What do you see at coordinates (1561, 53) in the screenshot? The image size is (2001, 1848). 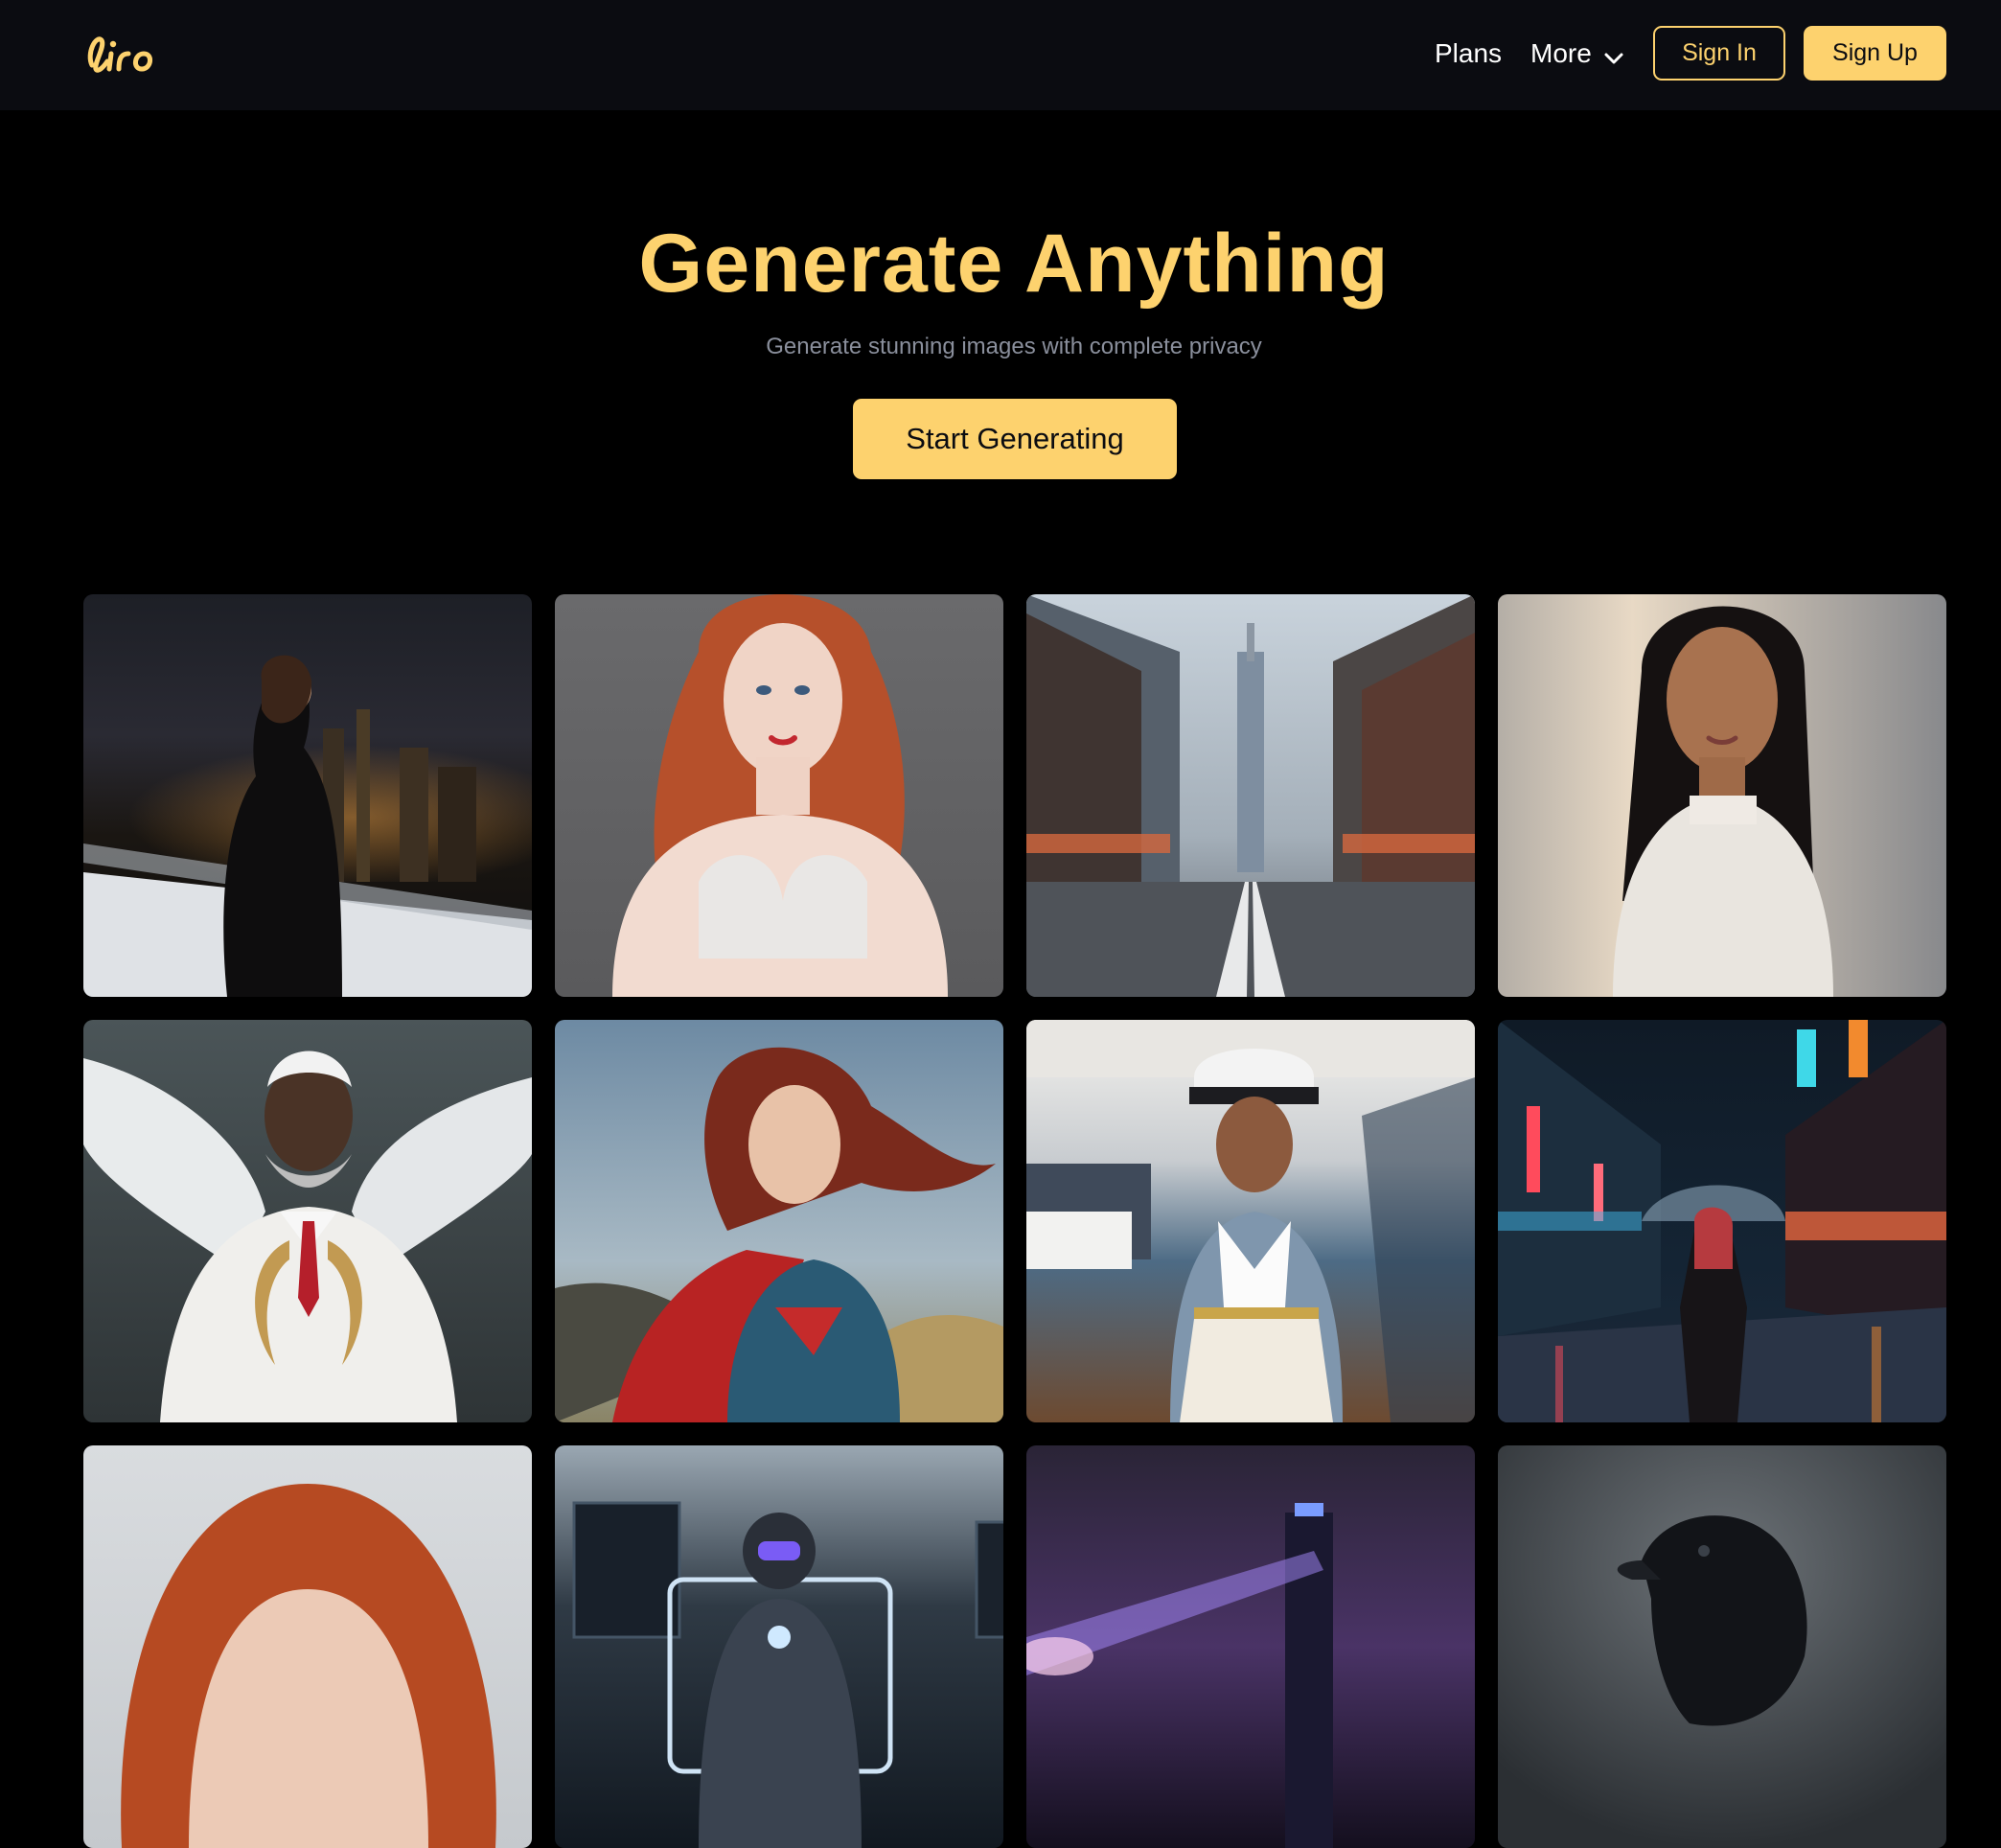 I see `nav-more-label: More` at bounding box center [1561, 53].